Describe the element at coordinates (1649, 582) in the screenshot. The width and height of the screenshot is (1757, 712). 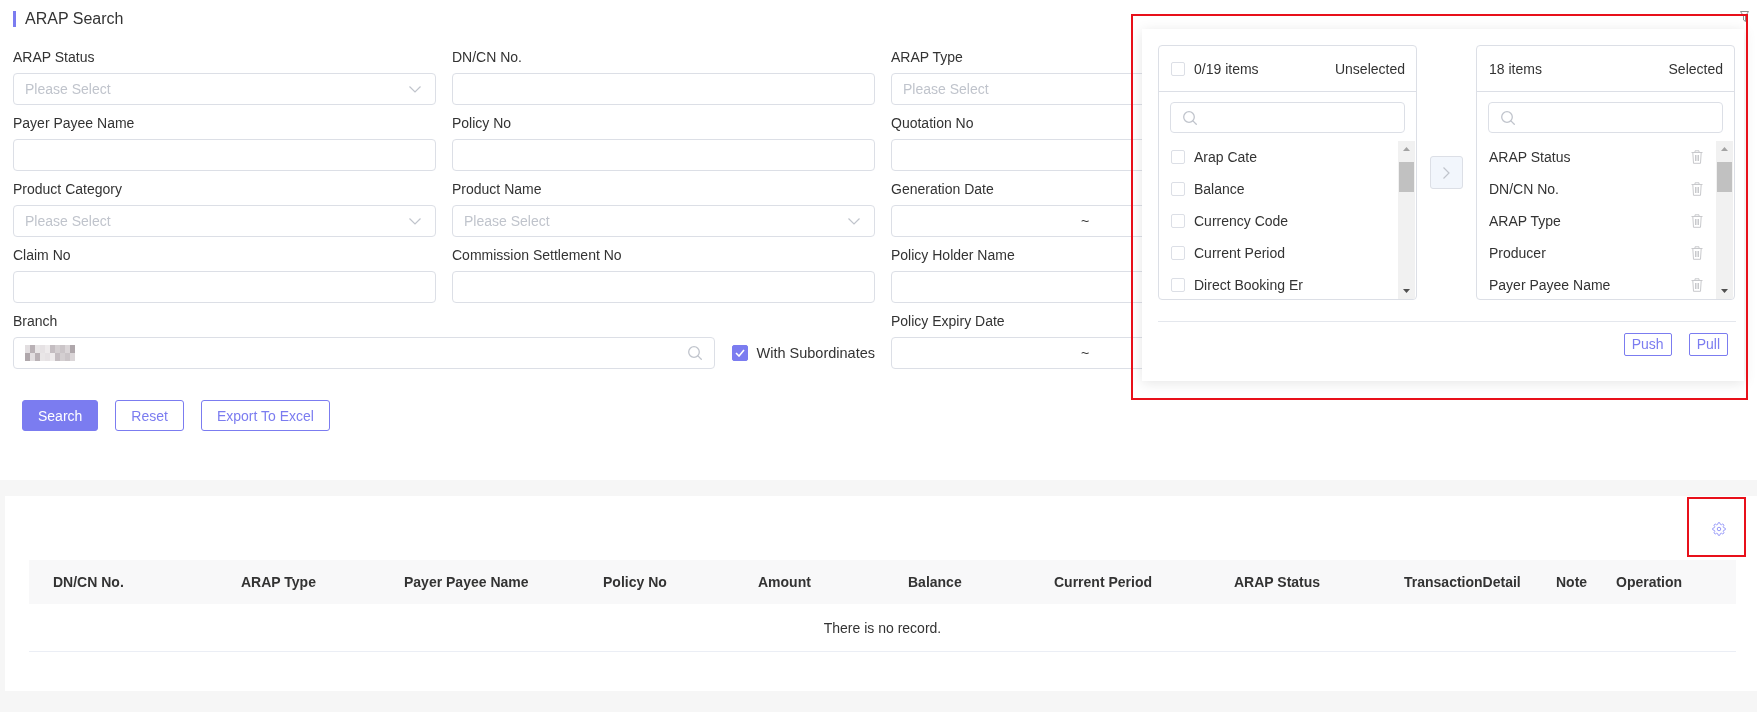
I see `column-header: Operation` at that location.